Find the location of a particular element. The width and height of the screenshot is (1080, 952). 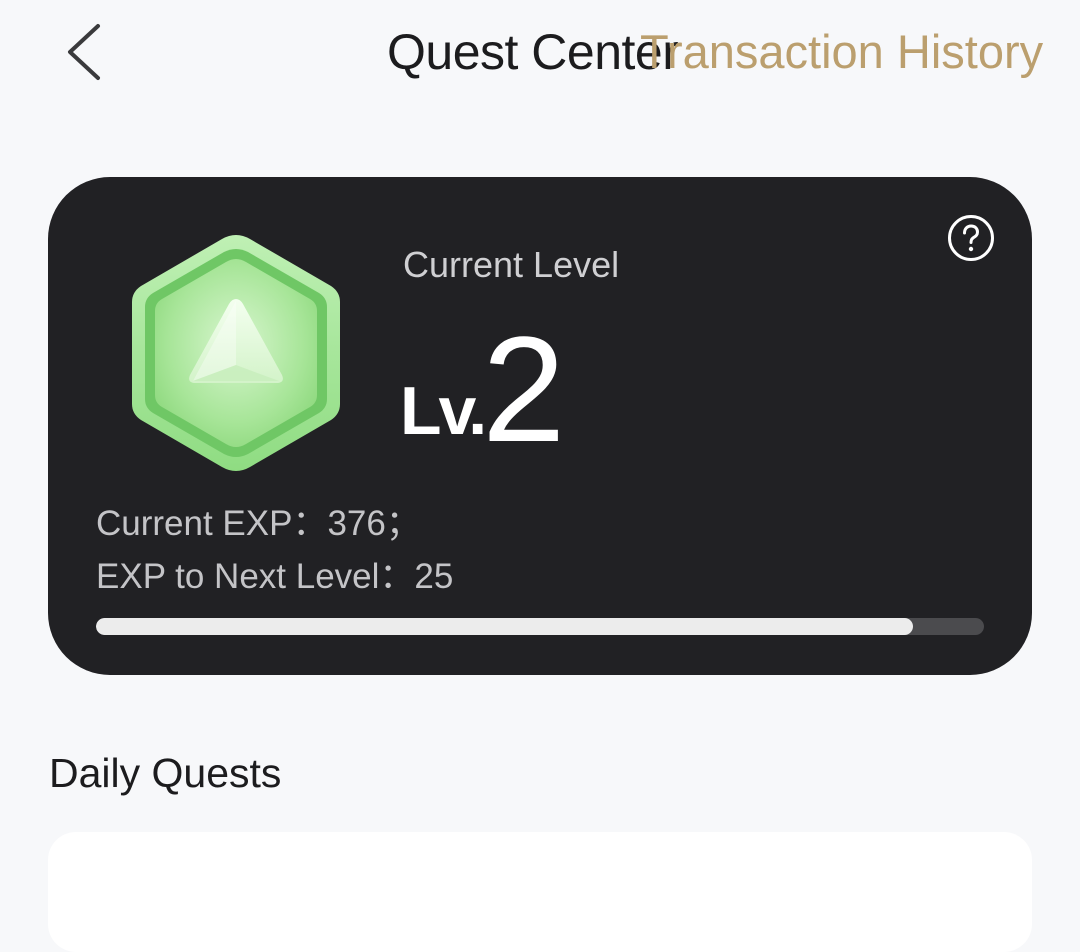

help-button is located at coordinates (971, 238).